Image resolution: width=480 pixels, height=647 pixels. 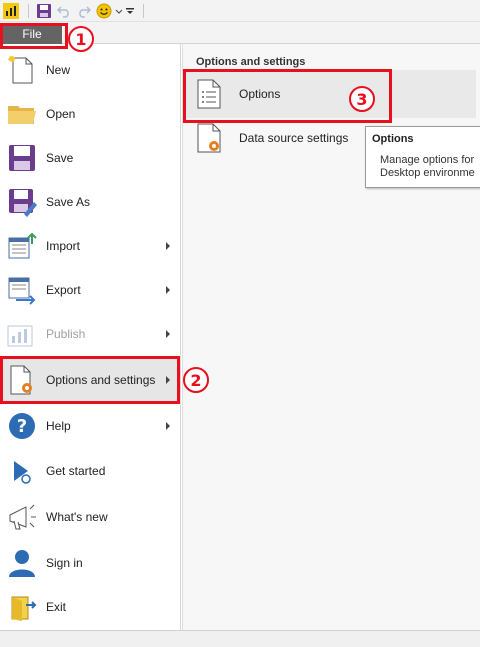 What do you see at coordinates (427, 173) in the screenshot?
I see `tooltip-line-2: Desktop environme` at bounding box center [427, 173].